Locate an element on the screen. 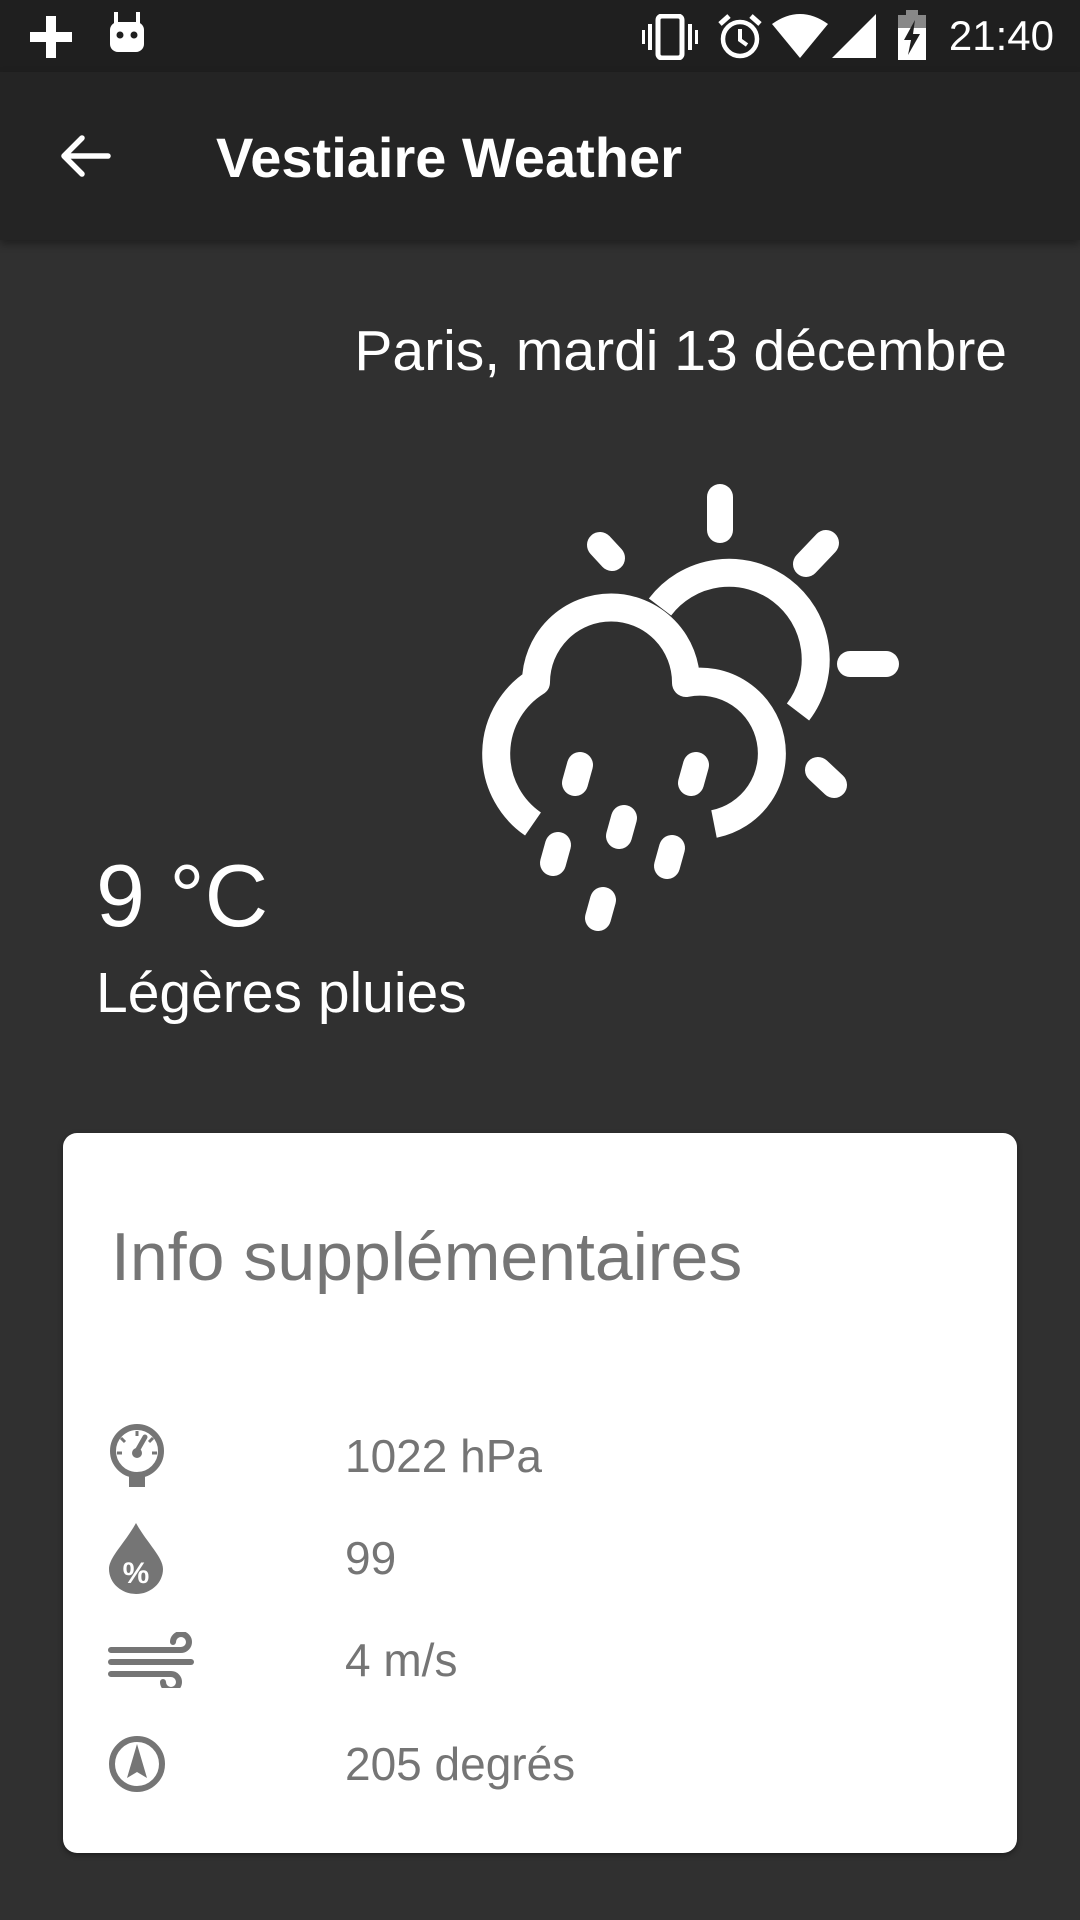  wind-icon is located at coordinates (151, 1660).